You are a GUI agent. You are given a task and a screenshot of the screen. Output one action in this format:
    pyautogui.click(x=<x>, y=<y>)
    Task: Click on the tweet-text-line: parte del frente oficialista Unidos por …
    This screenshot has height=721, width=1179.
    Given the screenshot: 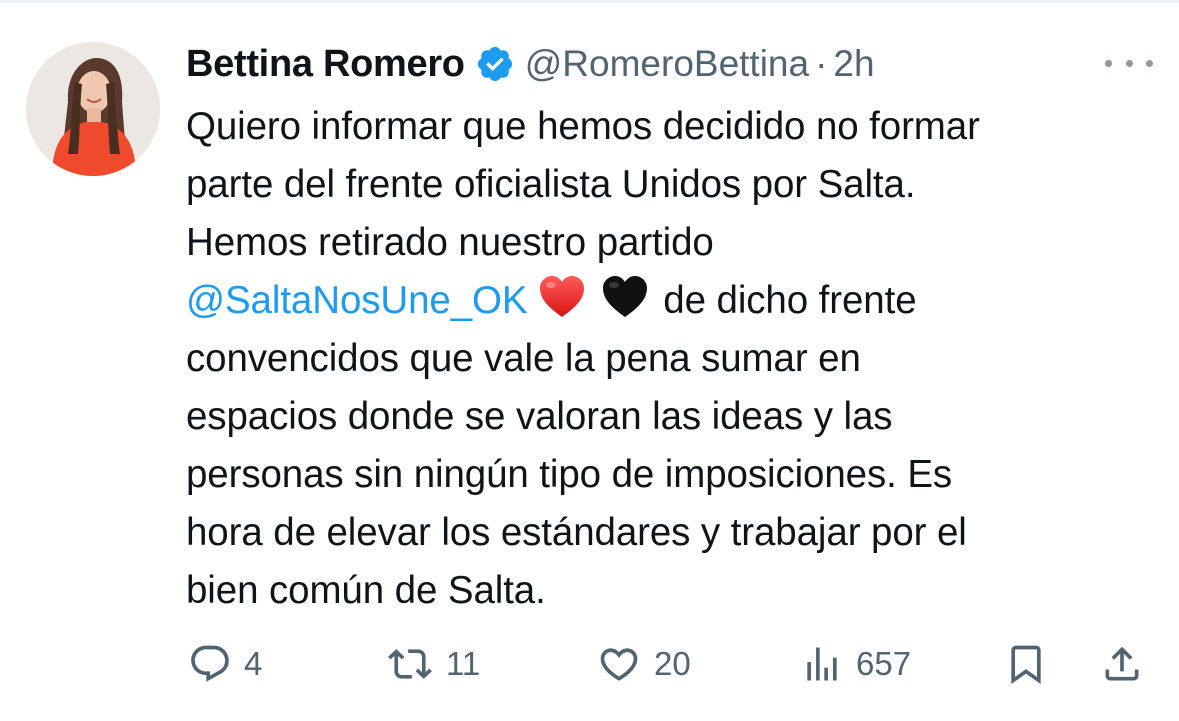 What is the action you would take?
    pyautogui.click(x=551, y=184)
    